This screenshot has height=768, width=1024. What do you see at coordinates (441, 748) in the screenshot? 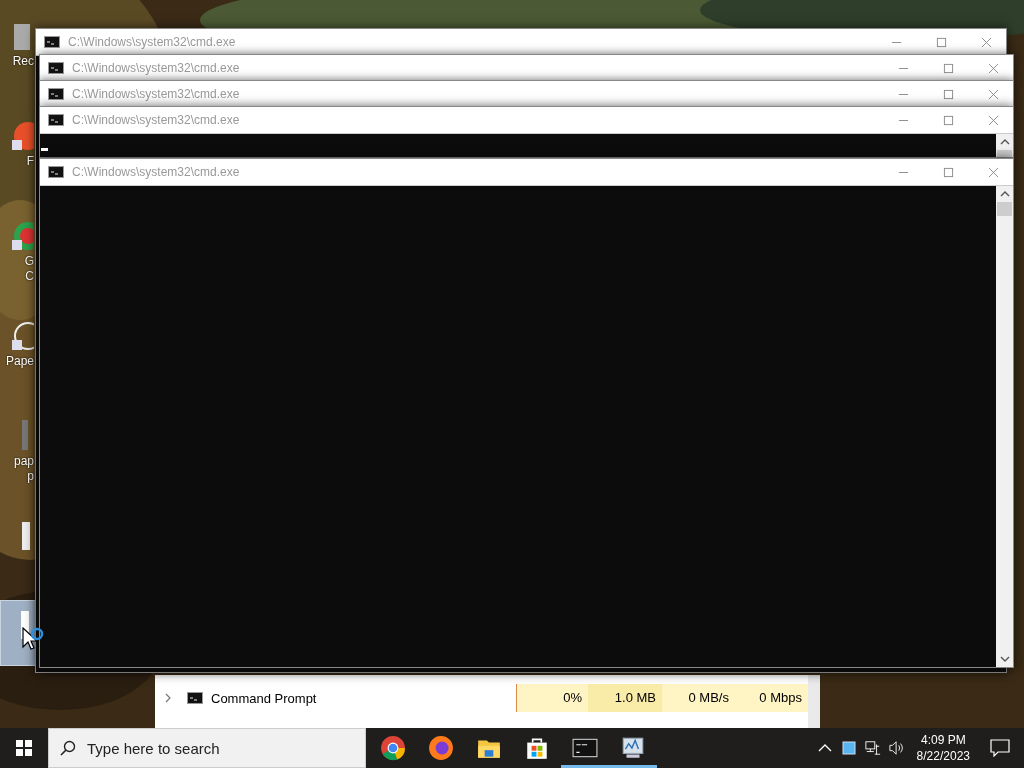
I see `firefox-icon` at bounding box center [441, 748].